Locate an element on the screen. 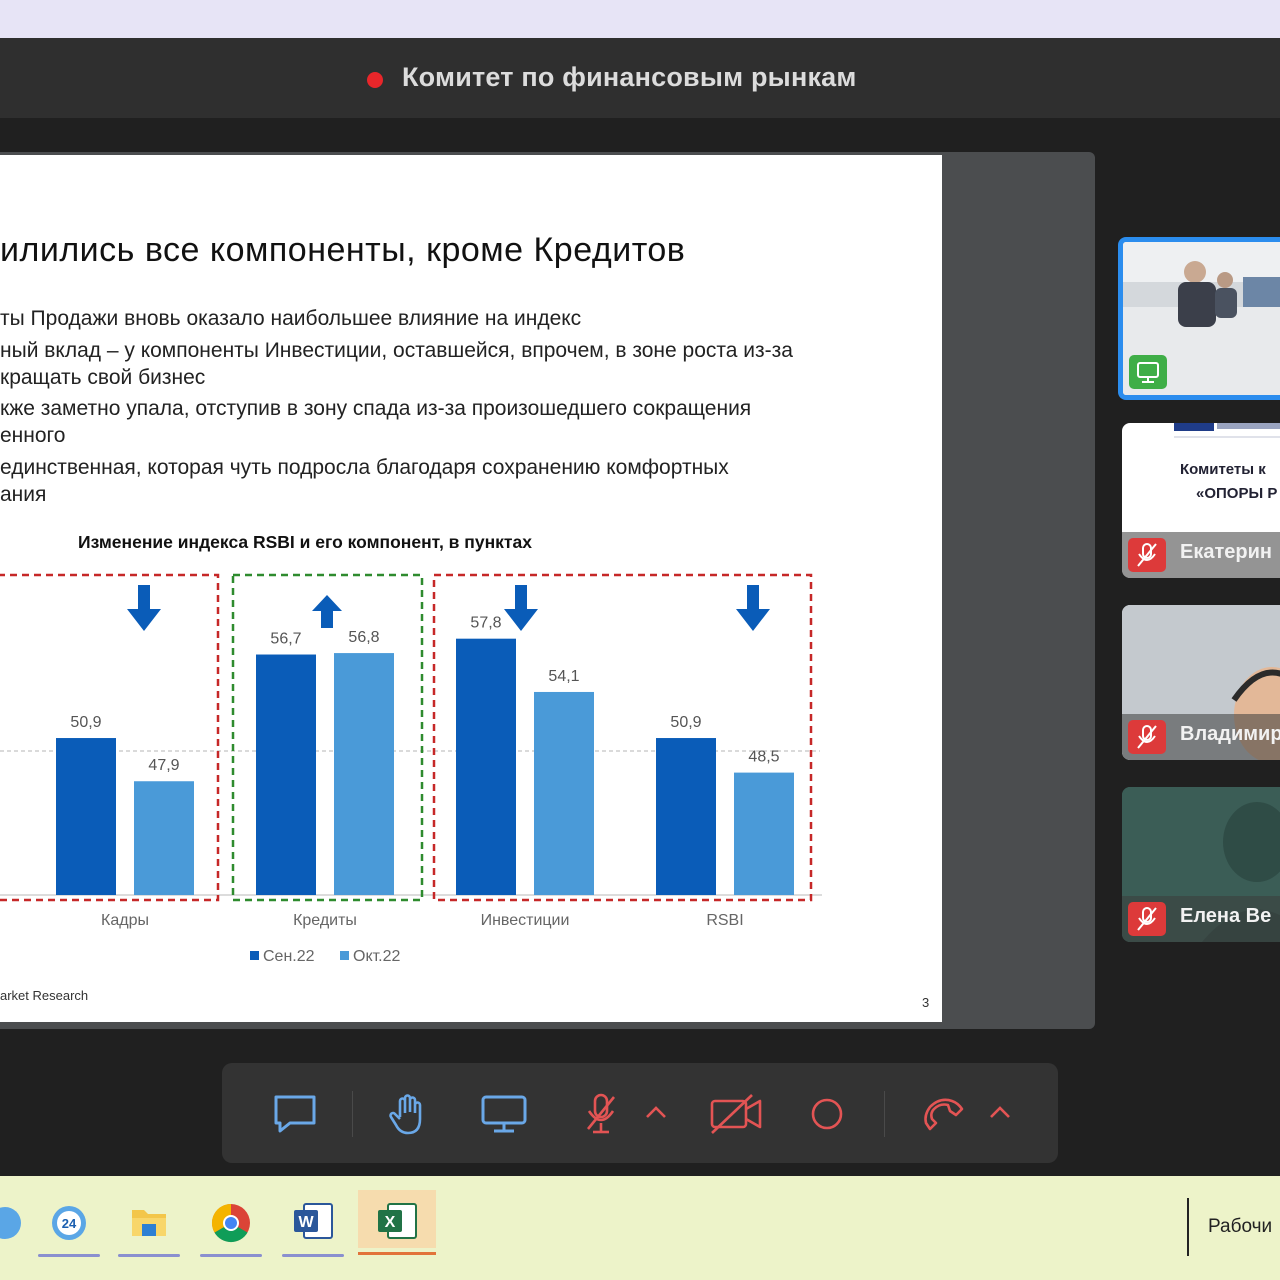 This screenshot has height=1280, width=1280. os-top-strip is located at coordinates (640, 19).